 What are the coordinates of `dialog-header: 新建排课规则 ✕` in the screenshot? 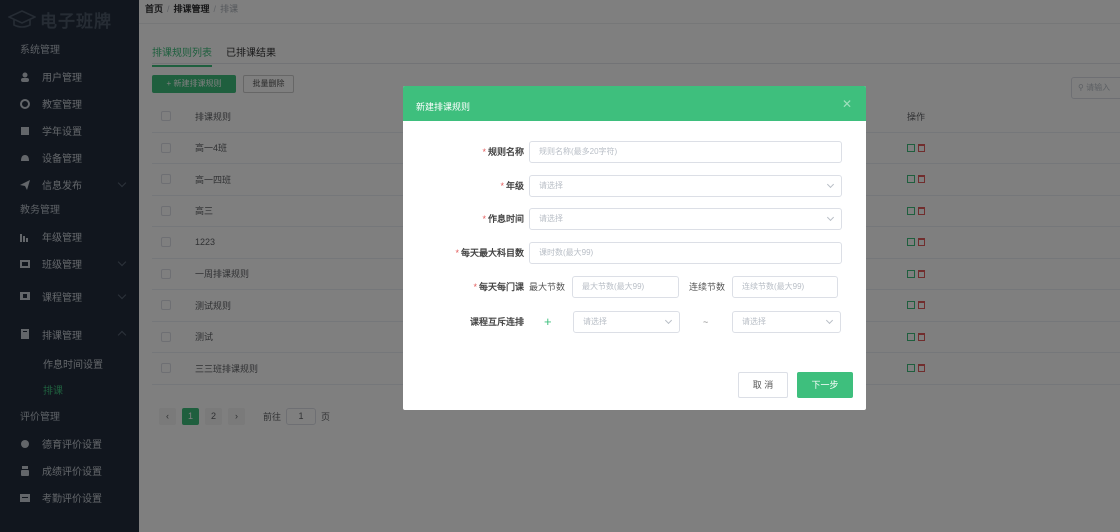 It's located at (634, 103).